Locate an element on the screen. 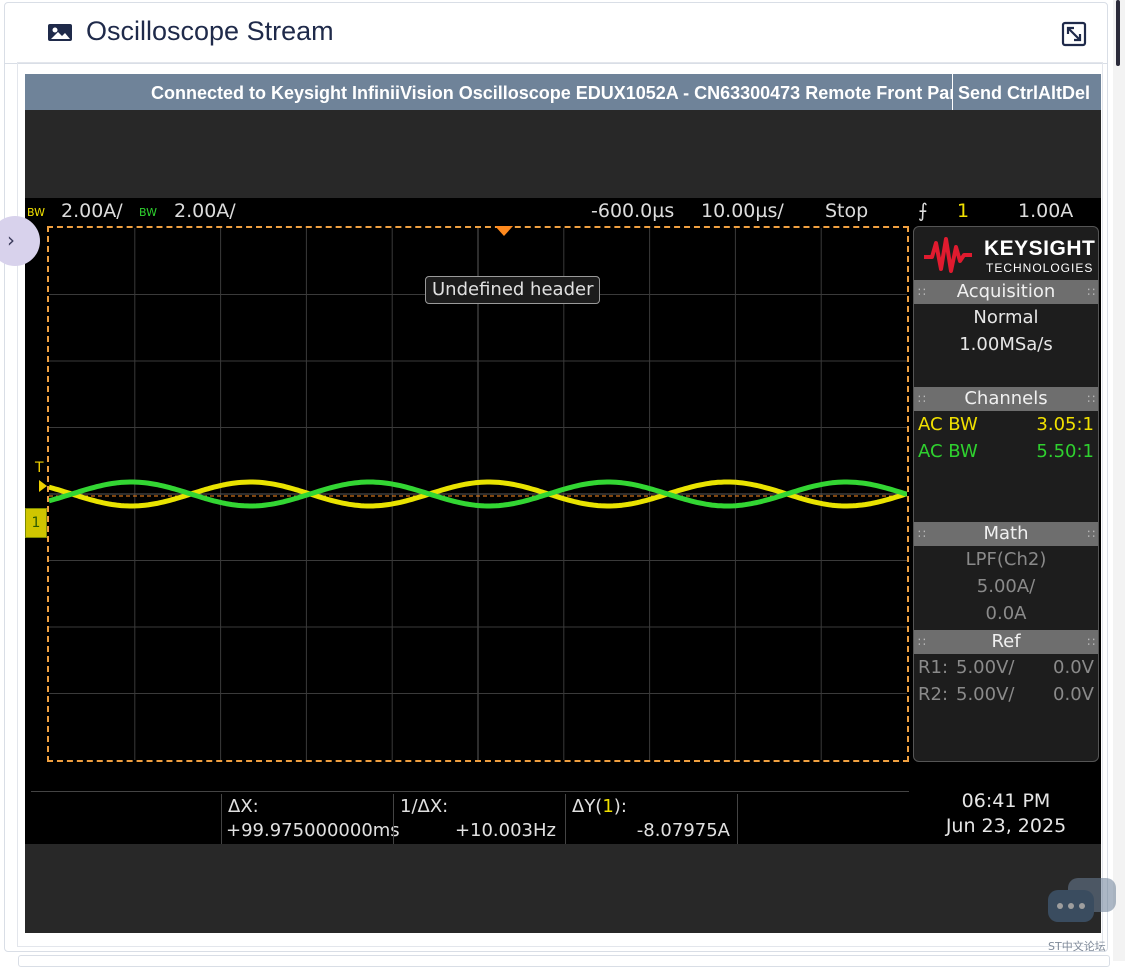 The height and width of the screenshot is (967, 1125). clock-date: Jun 23, 2025 is located at coordinates (1006, 826).